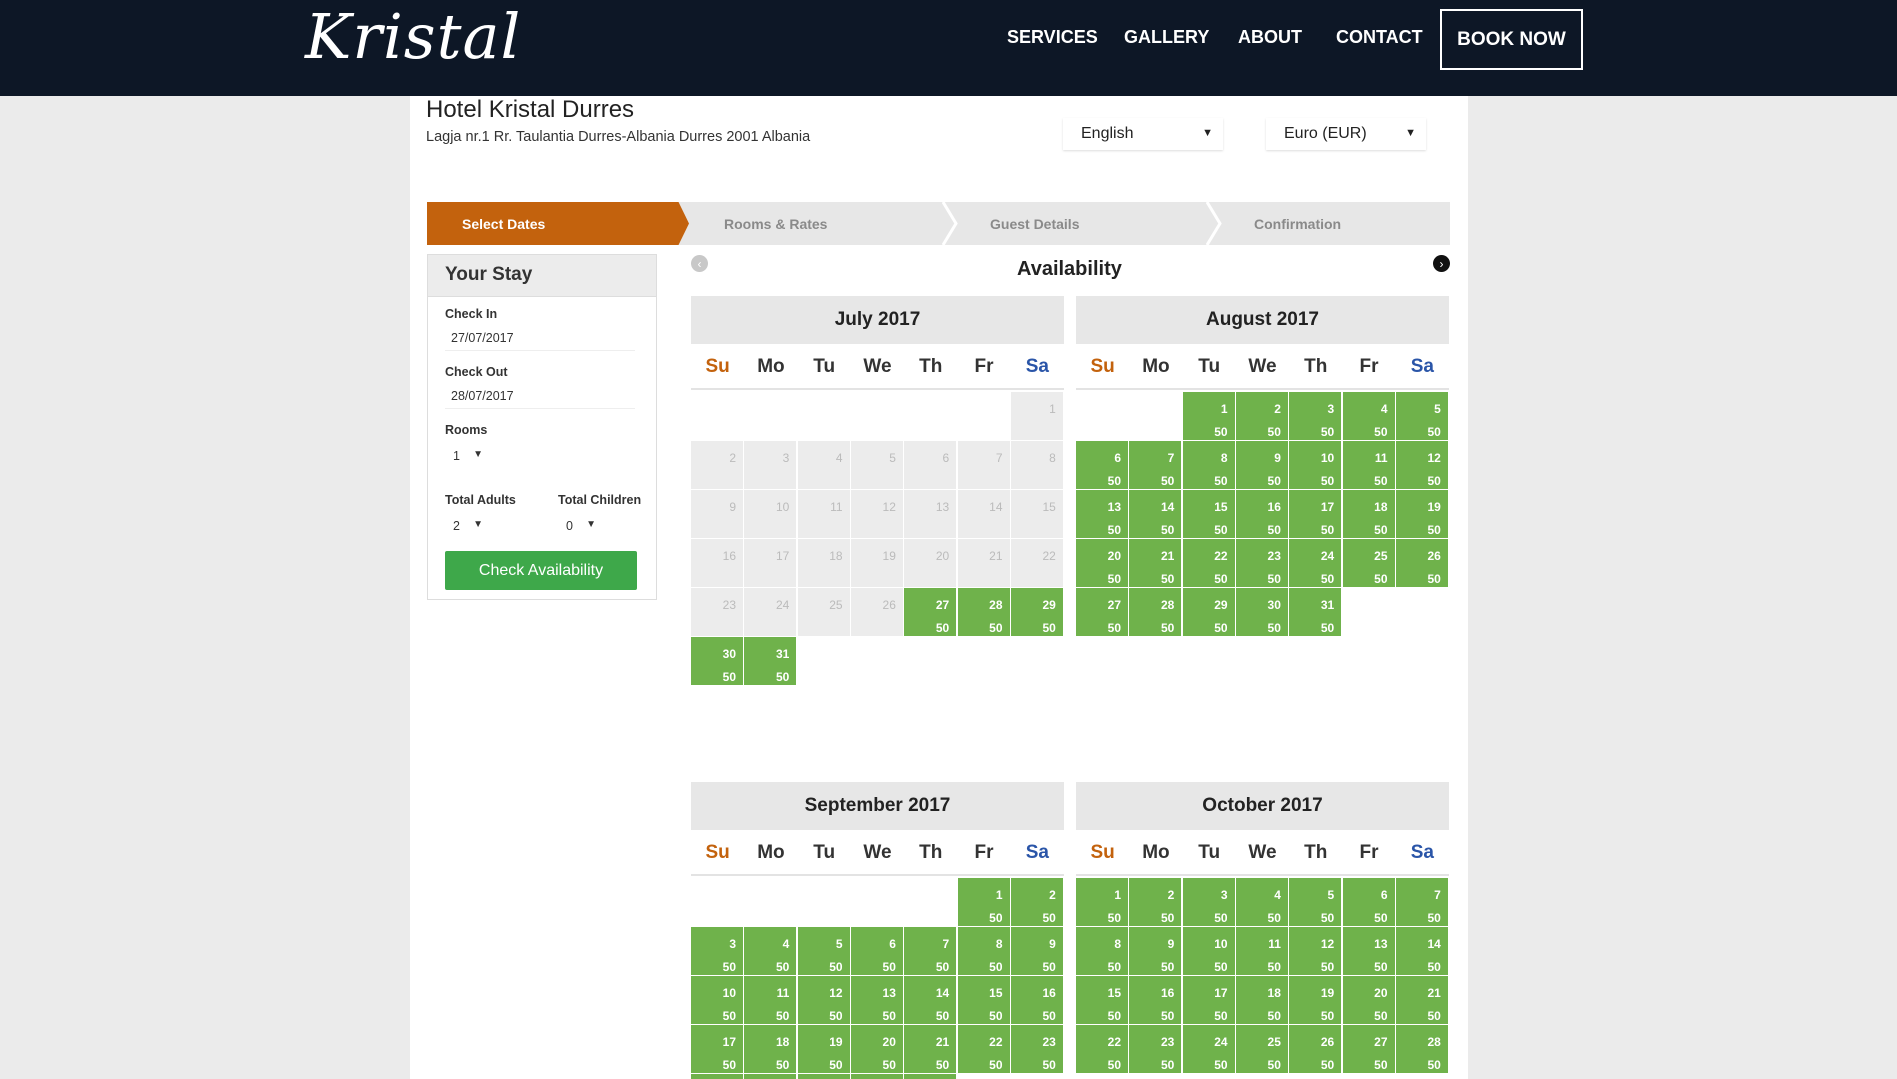  I want to click on check-availability-button: Check Availability, so click(541, 570).